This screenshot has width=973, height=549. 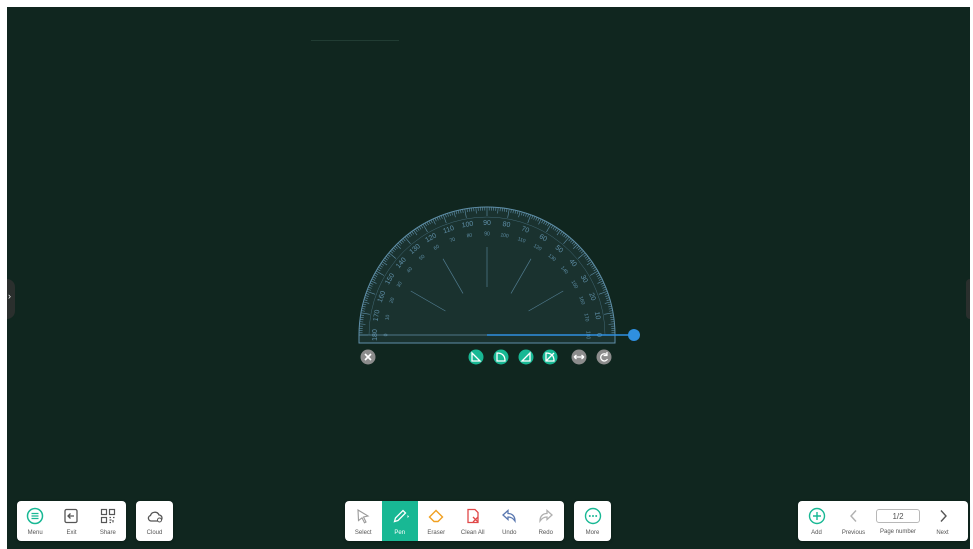 I want to click on pen-label: Pen, so click(x=400, y=533).